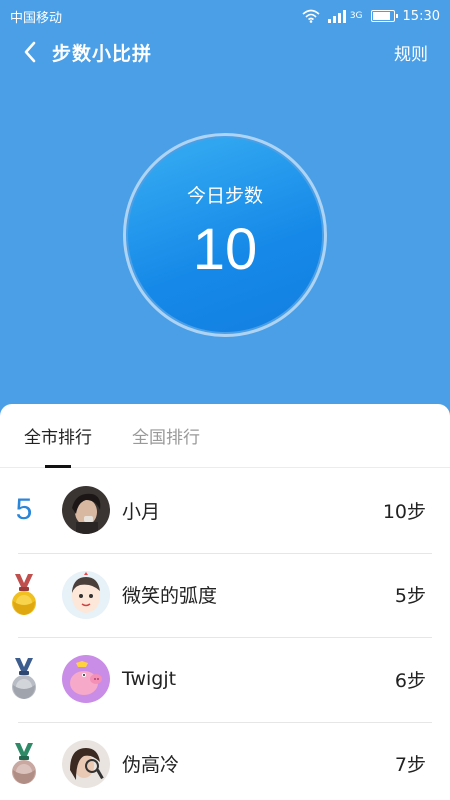 This screenshot has height=800, width=450. What do you see at coordinates (225, 249) in the screenshot?
I see `today-steps-value: 10` at bounding box center [225, 249].